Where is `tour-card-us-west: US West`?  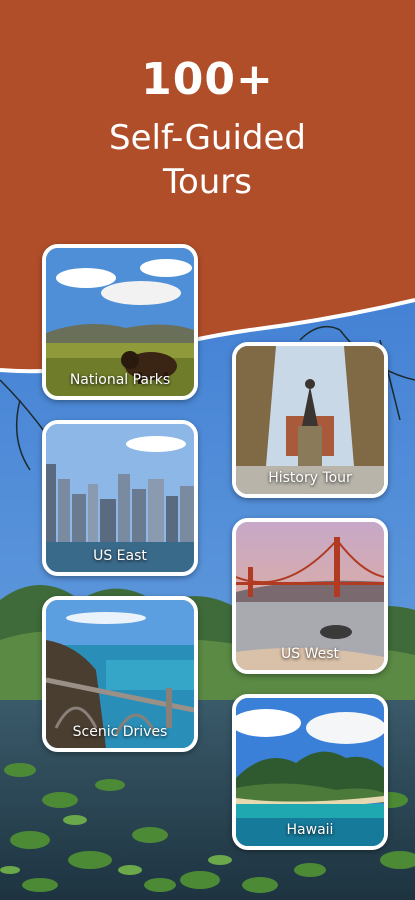
tour-card-us-west: US West is located at coordinates (310, 596).